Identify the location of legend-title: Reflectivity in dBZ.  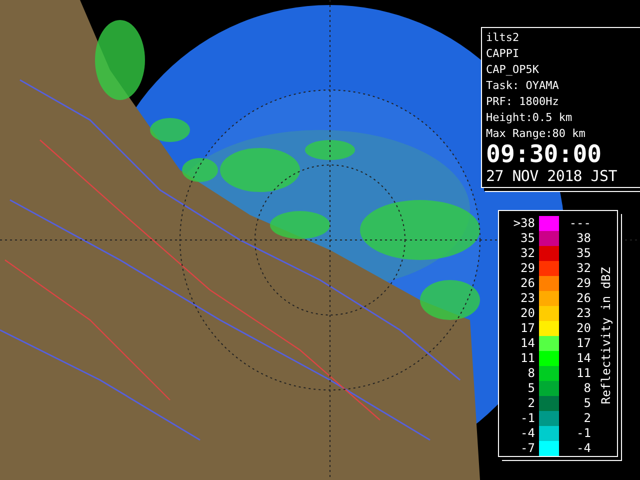
(606, 336).